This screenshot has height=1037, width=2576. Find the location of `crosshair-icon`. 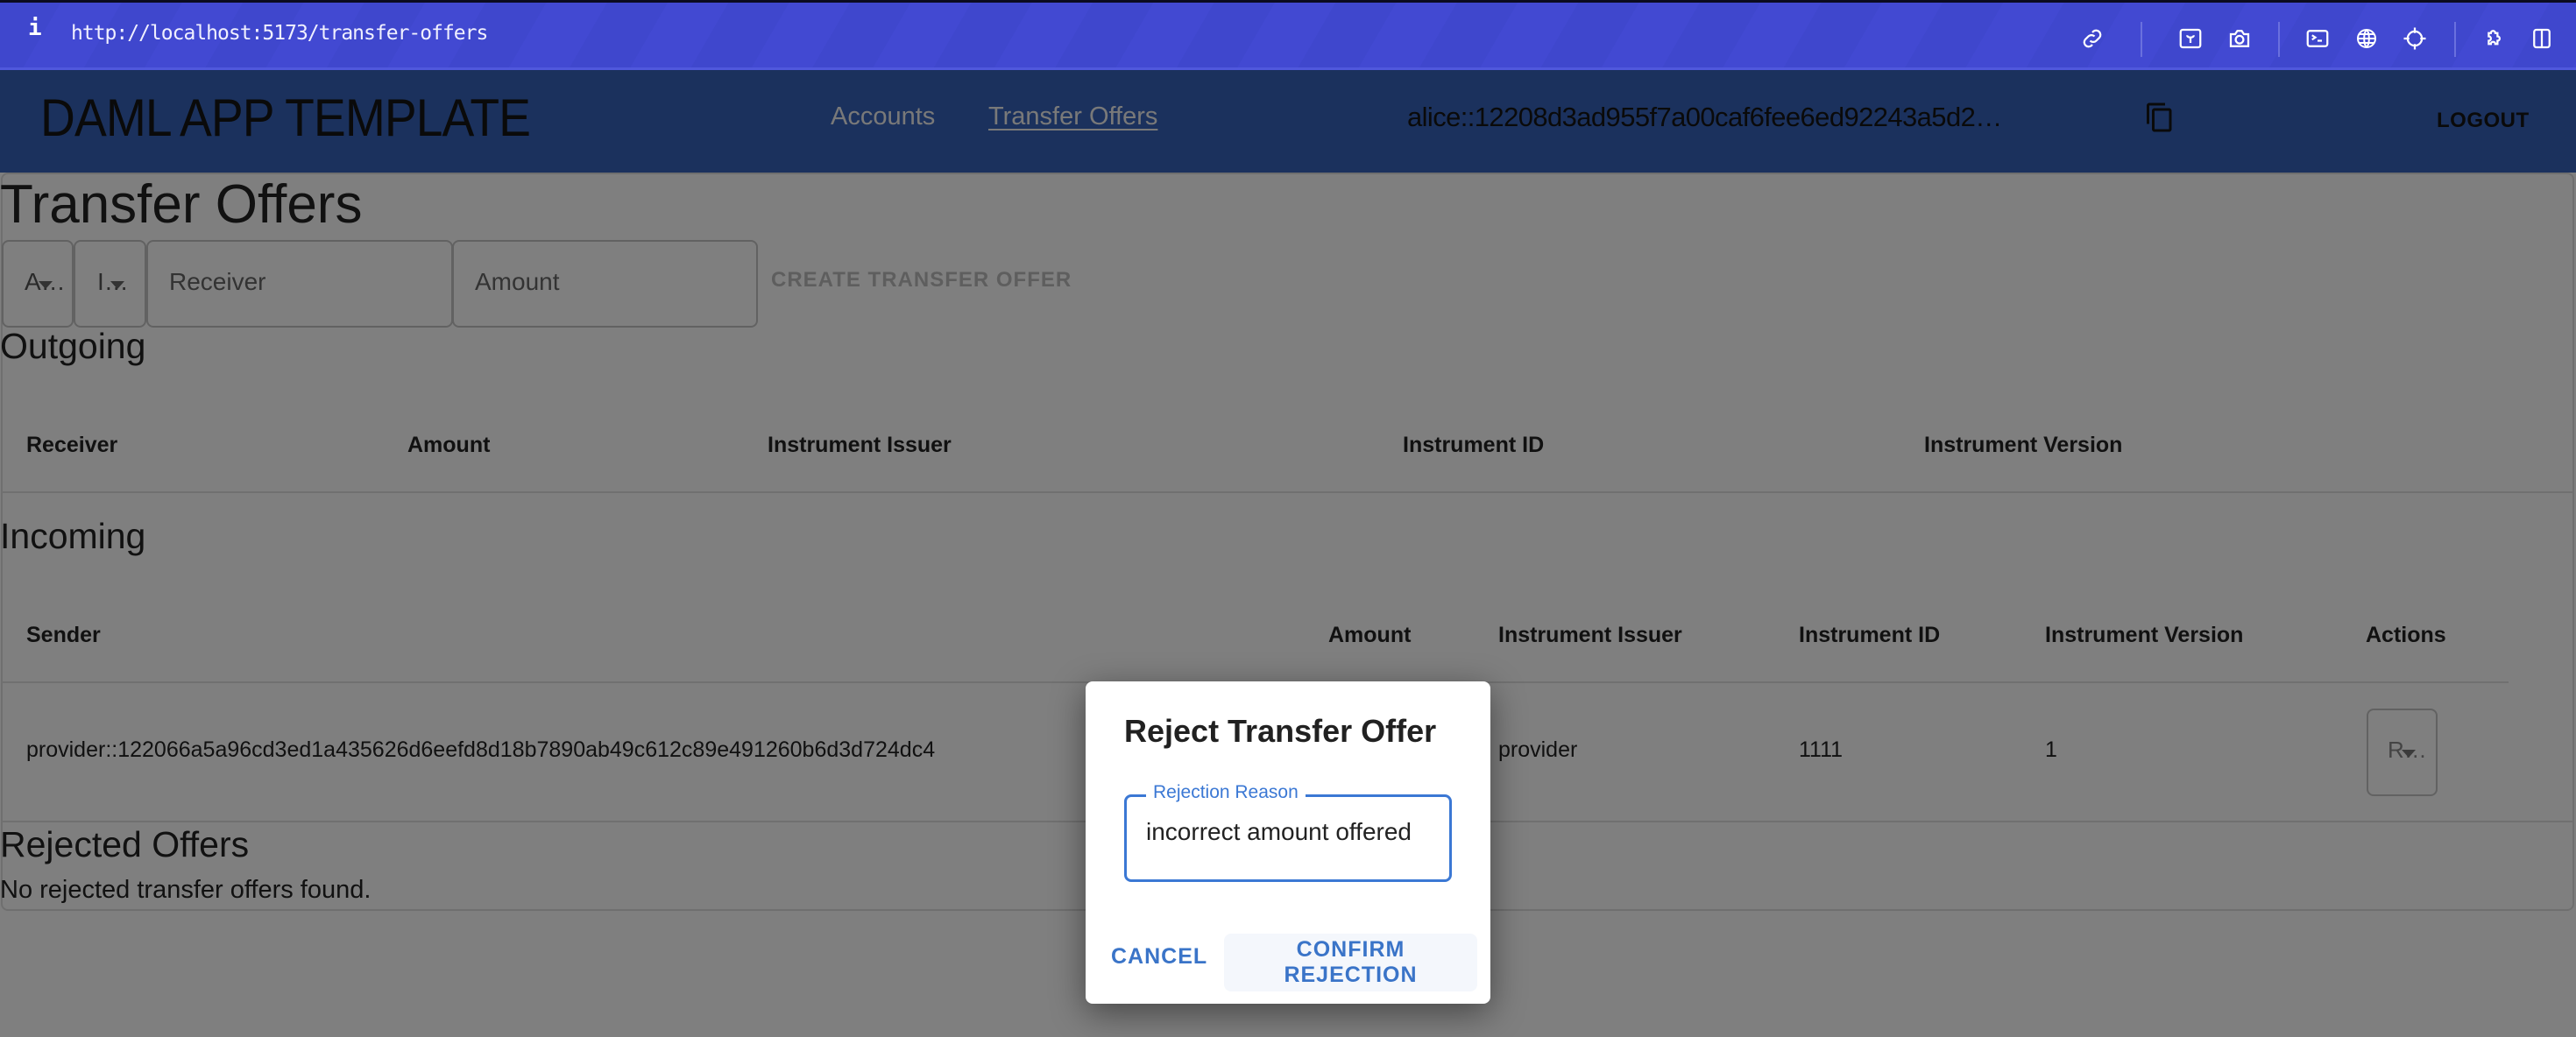

crosshair-icon is located at coordinates (2415, 38).